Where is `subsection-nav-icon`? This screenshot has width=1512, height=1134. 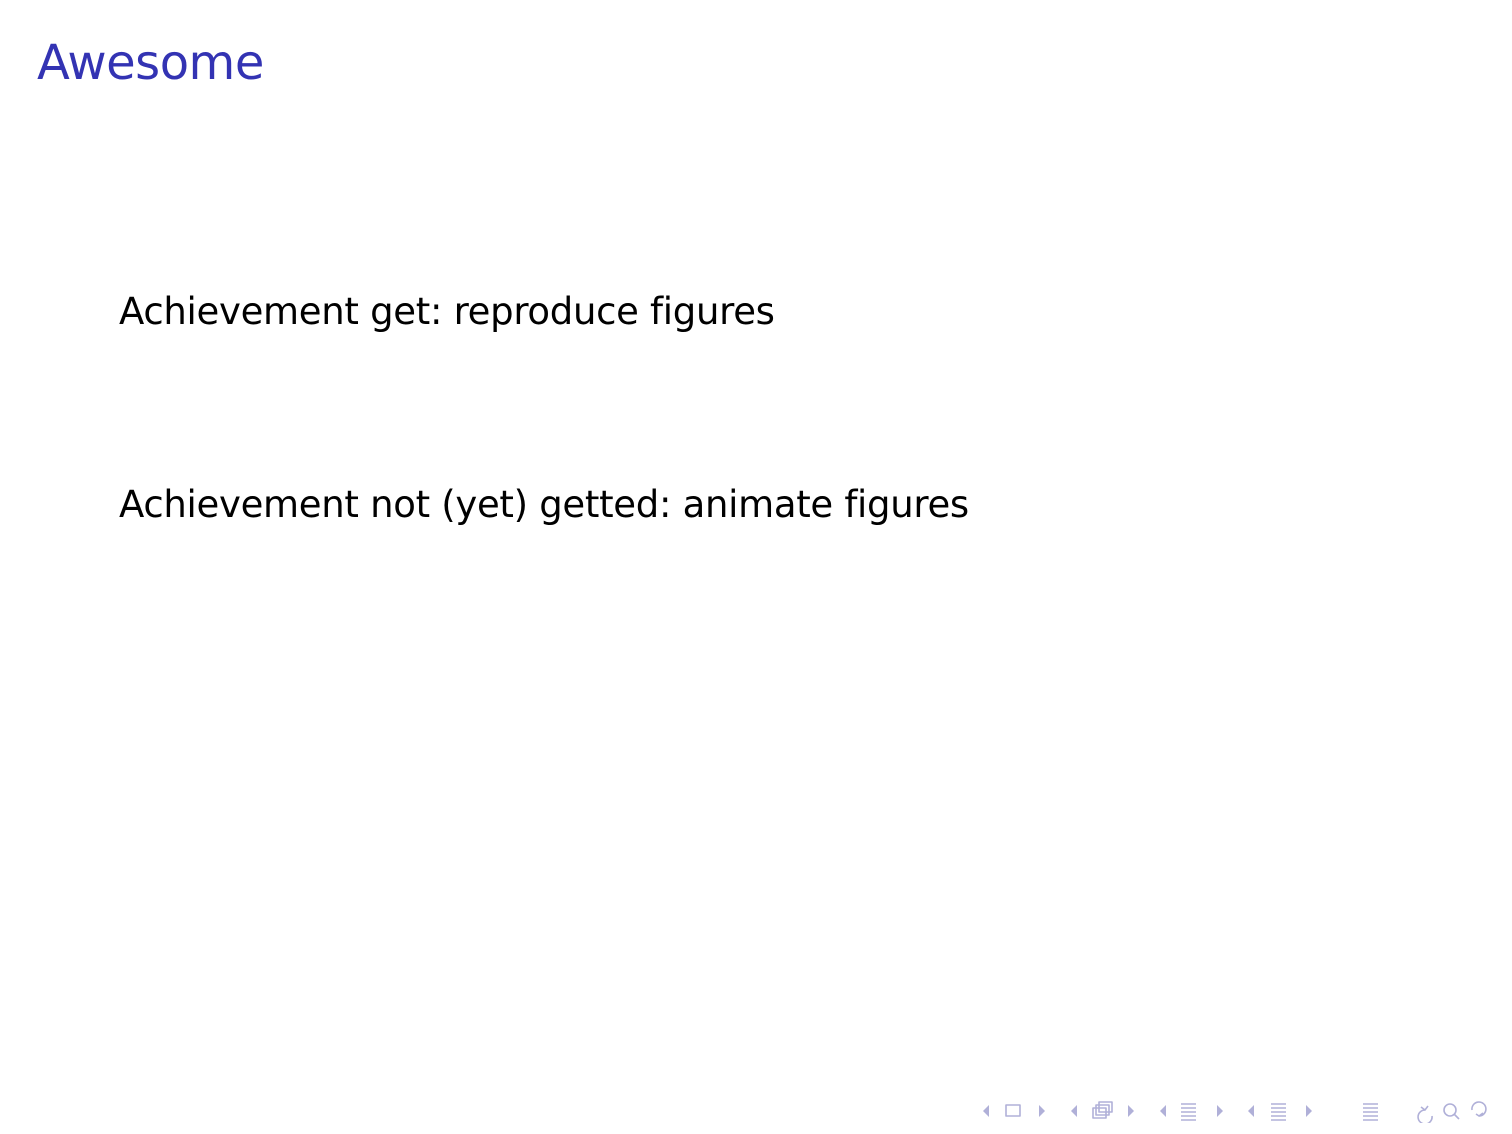
subsection-nav-icon is located at coordinates (1102, 1110).